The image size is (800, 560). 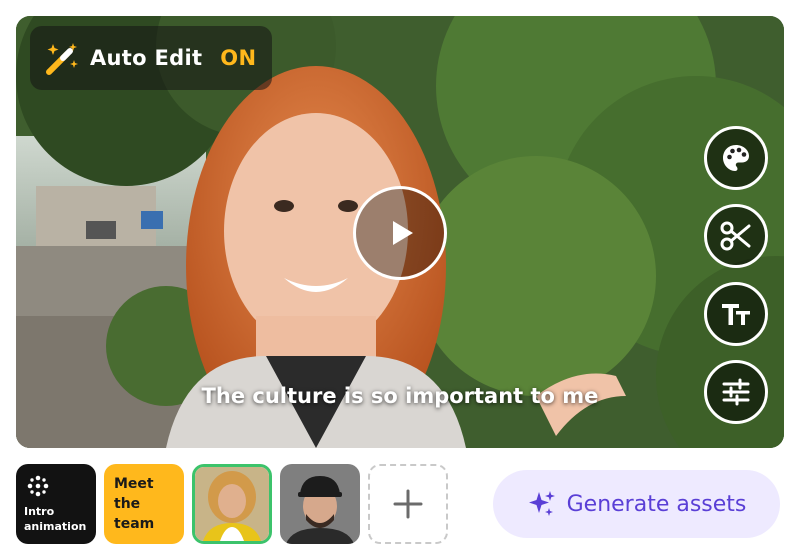 I want to click on text-button, so click(x=736, y=314).